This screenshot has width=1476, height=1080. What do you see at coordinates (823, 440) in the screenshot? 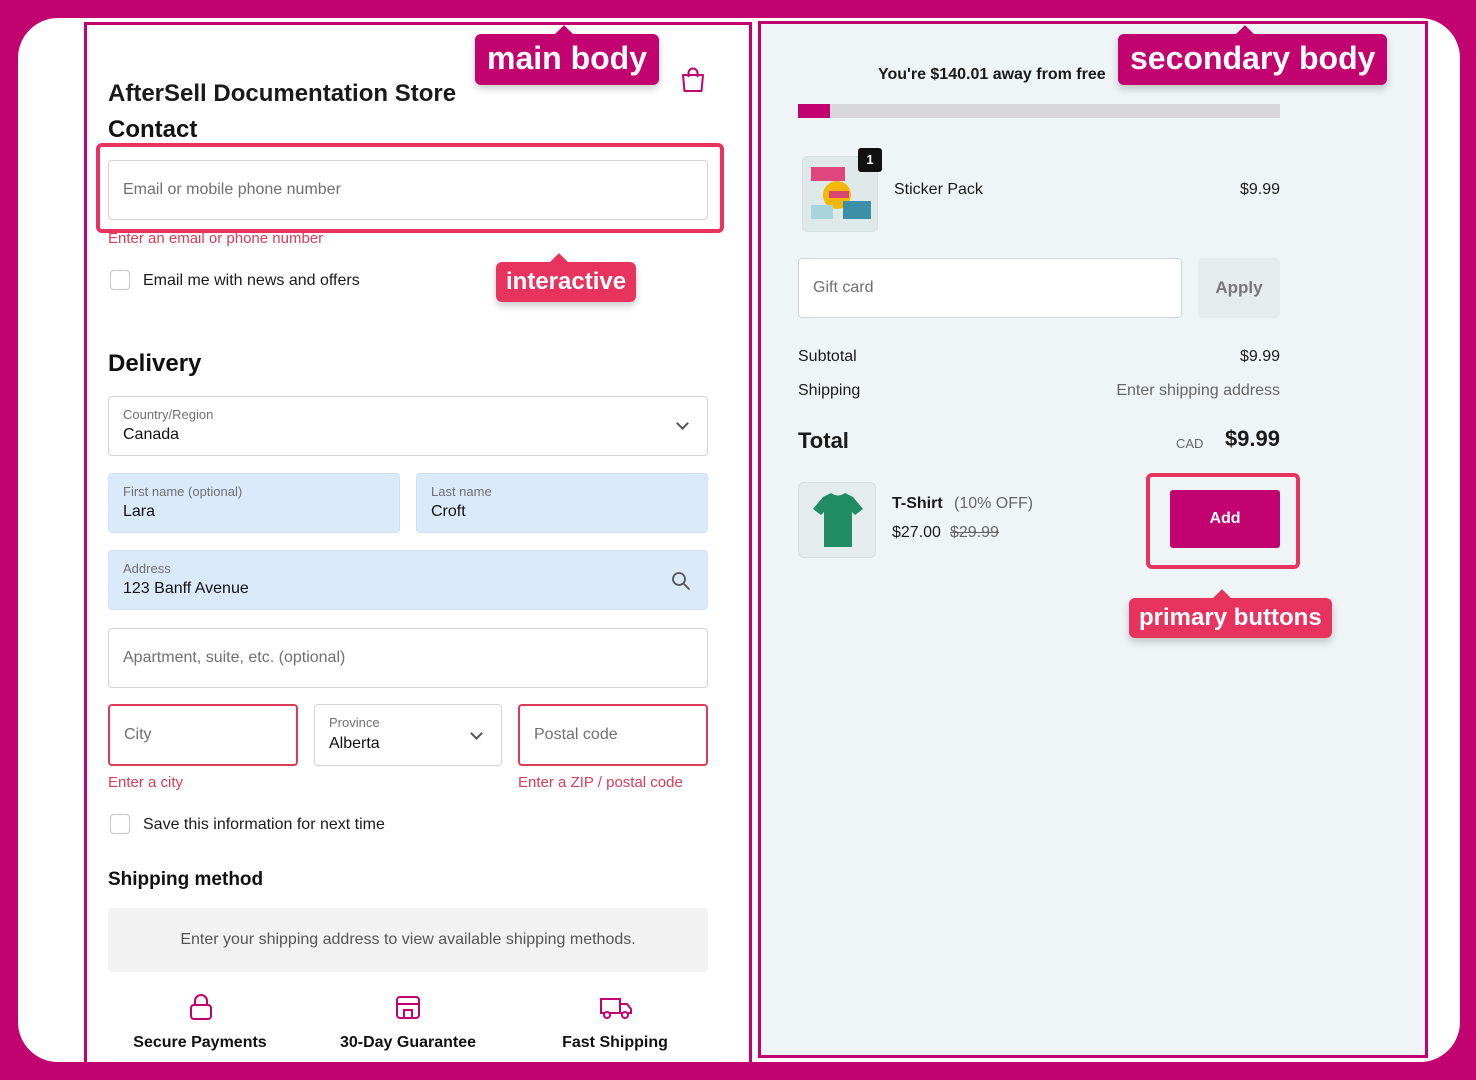
I see `total-label: Total` at bounding box center [823, 440].